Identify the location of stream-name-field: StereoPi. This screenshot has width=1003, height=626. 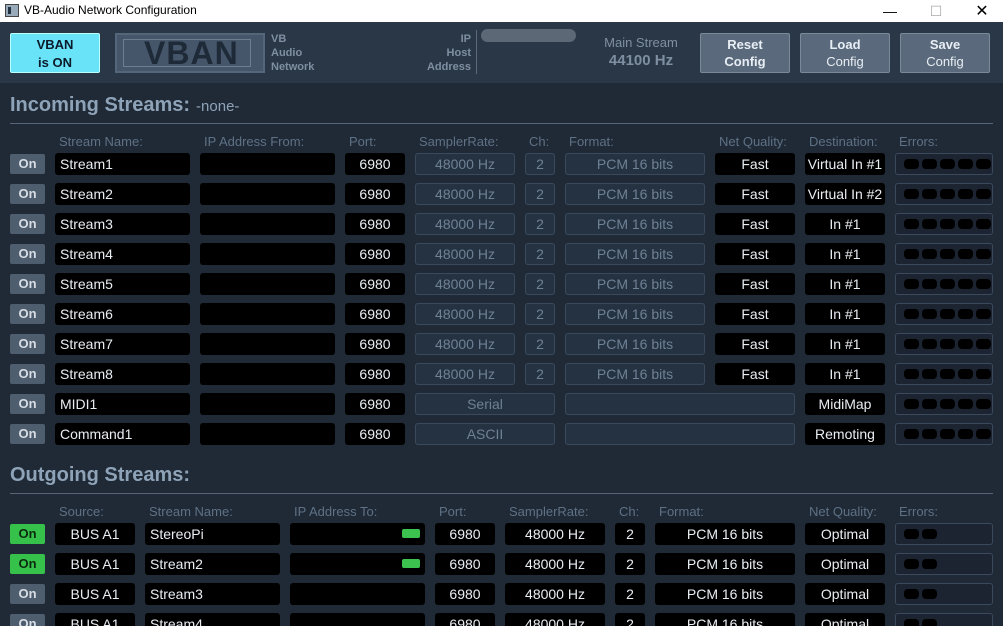
(212, 534).